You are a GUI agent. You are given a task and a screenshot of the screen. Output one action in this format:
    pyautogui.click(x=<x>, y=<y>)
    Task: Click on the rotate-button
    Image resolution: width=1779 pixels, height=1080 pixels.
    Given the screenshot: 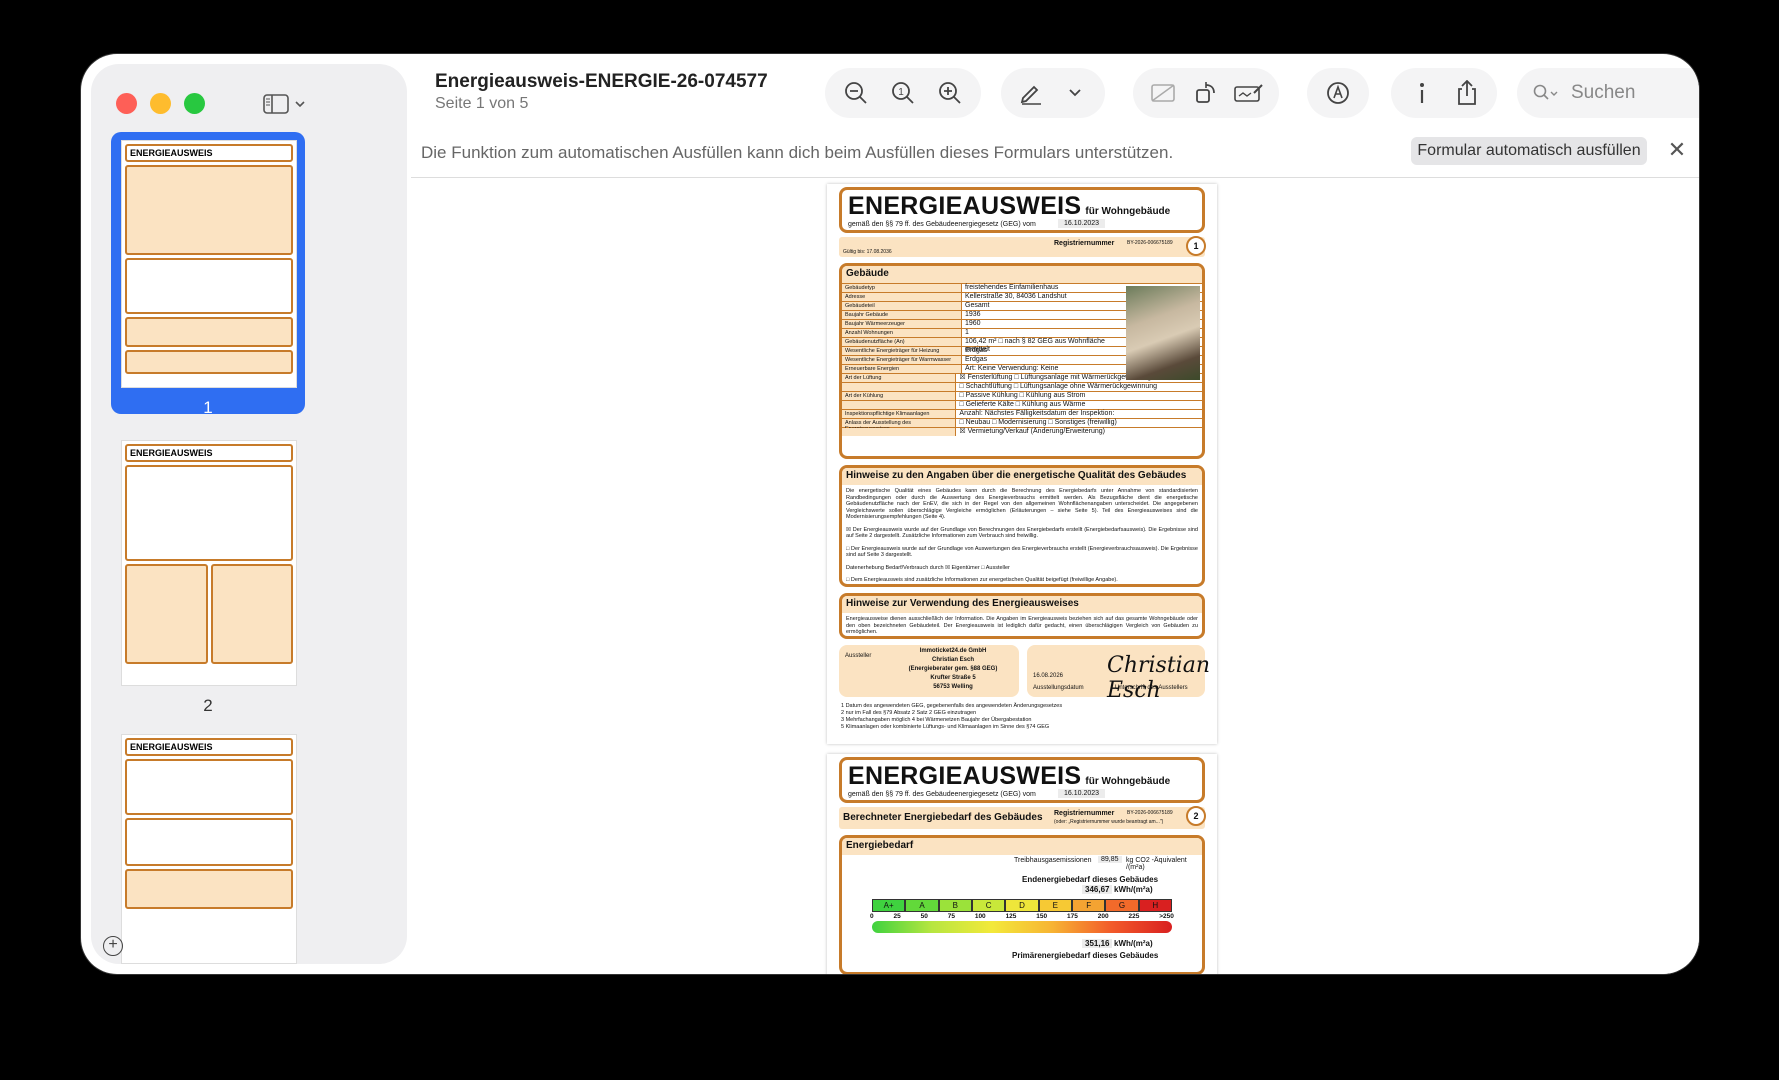 What is the action you would take?
    pyautogui.click(x=1206, y=93)
    